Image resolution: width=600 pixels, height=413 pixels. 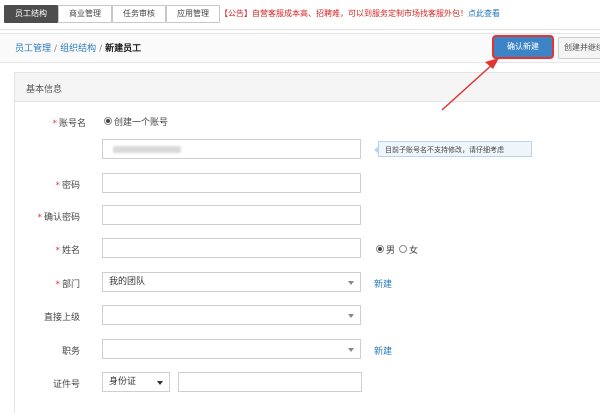 I want to click on announcement-link: 点此查看, so click(x=484, y=13).